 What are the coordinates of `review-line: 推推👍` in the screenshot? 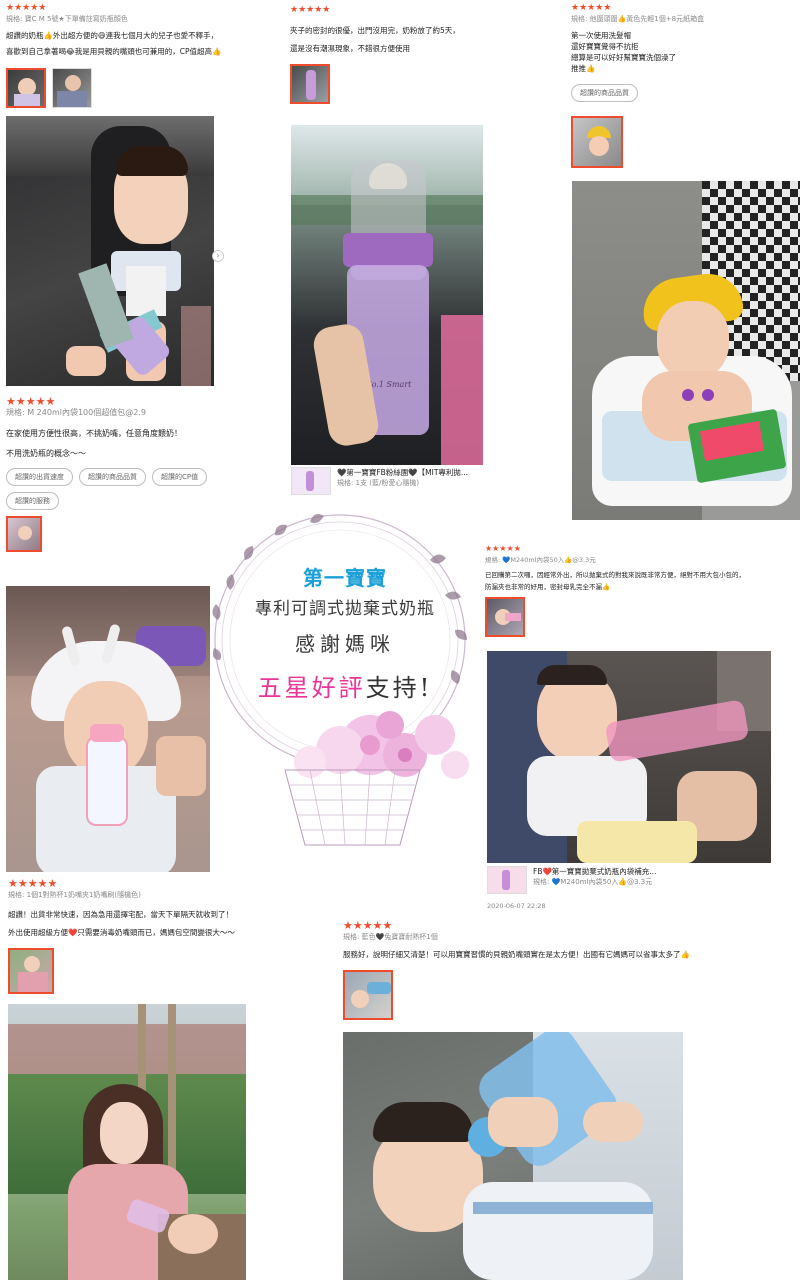 It's located at (583, 68).